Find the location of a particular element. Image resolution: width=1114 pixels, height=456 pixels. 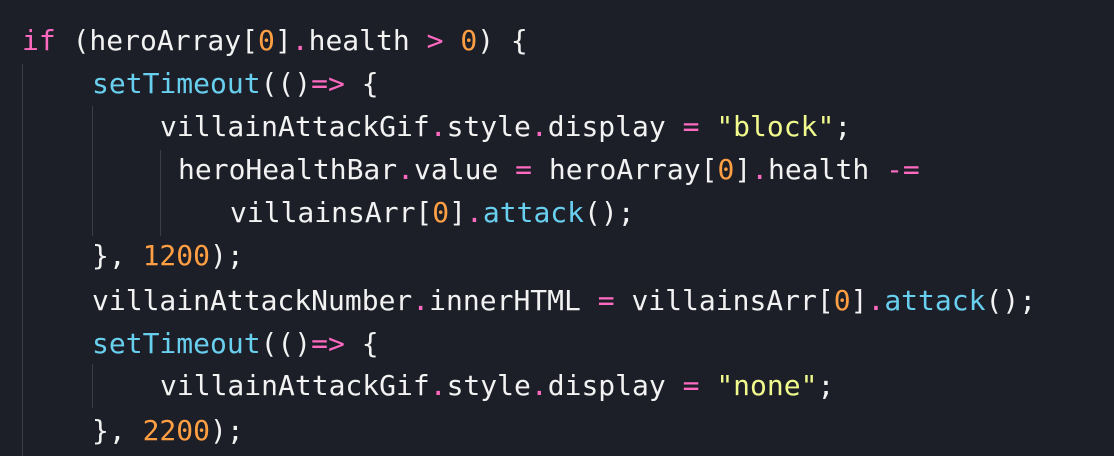

code-token: "block" is located at coordinates (775, 126).